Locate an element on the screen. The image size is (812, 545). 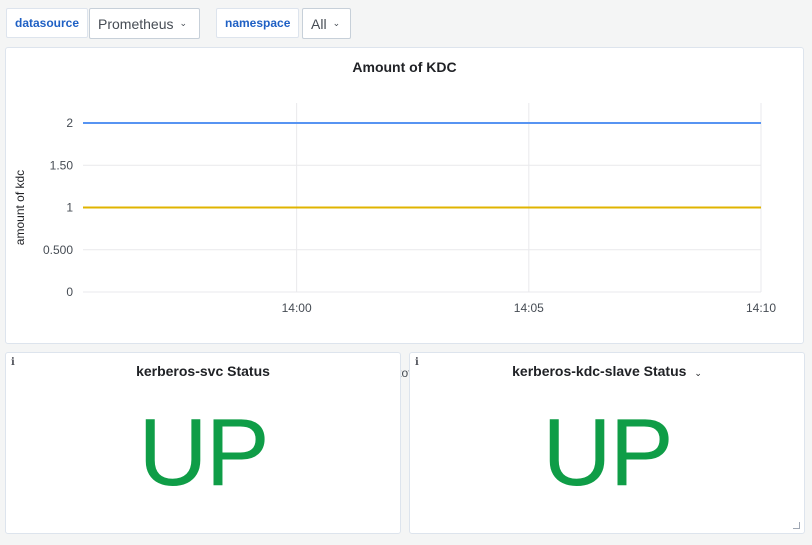
datasource-select: Prometheus ⌄ is located at coordinates (144, 23).